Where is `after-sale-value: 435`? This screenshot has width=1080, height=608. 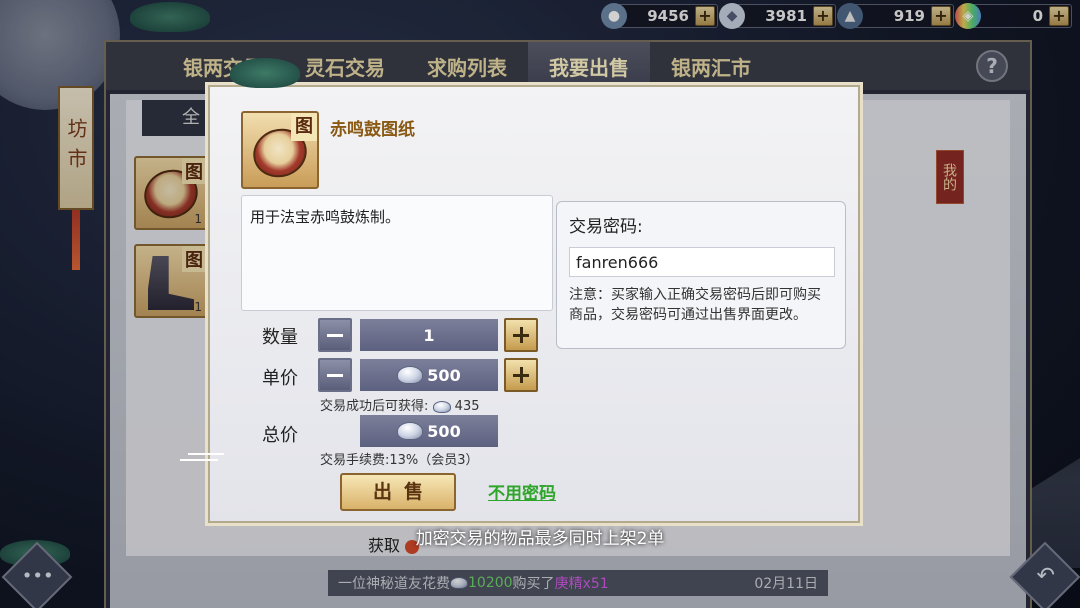 after-sale-value: 435 is located at coordinates (467, 406).